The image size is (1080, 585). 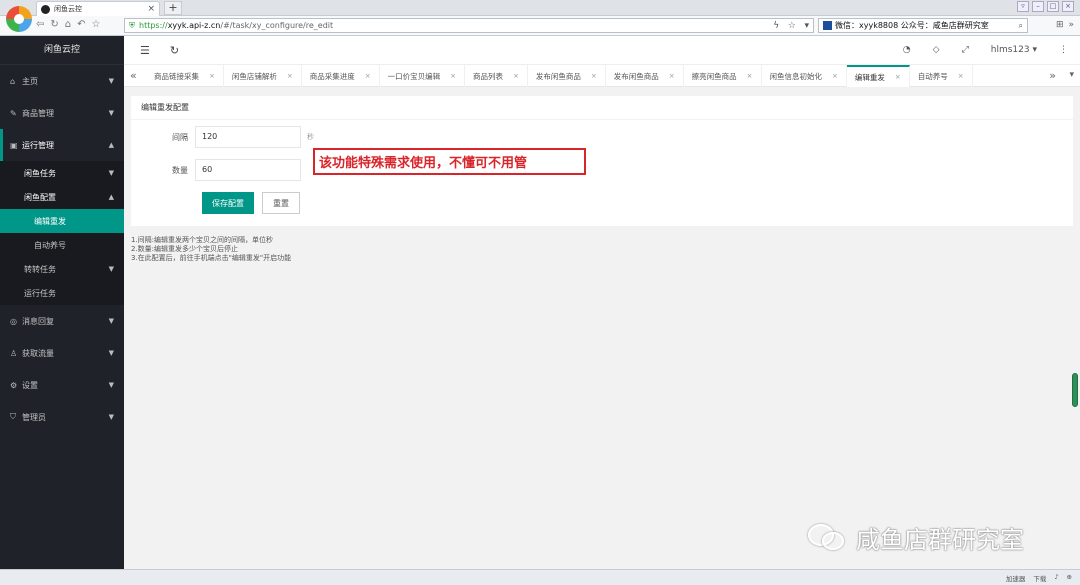 What do you see at coordinates (62, 293) in the screenshot?
I see `sidebar-item-run-task: 运行任务` at bounding box center [62, 293].